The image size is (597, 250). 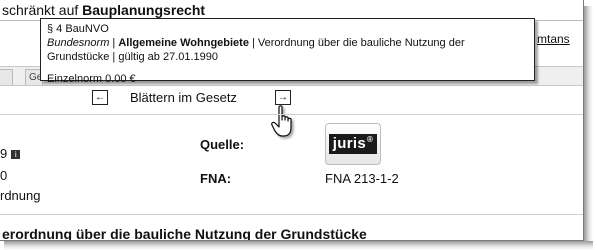 What do you see at coordinates (42, 10) in the screenshot?
I see `restriction-prefix: schränkt auf` at bounding box center [42, 10].